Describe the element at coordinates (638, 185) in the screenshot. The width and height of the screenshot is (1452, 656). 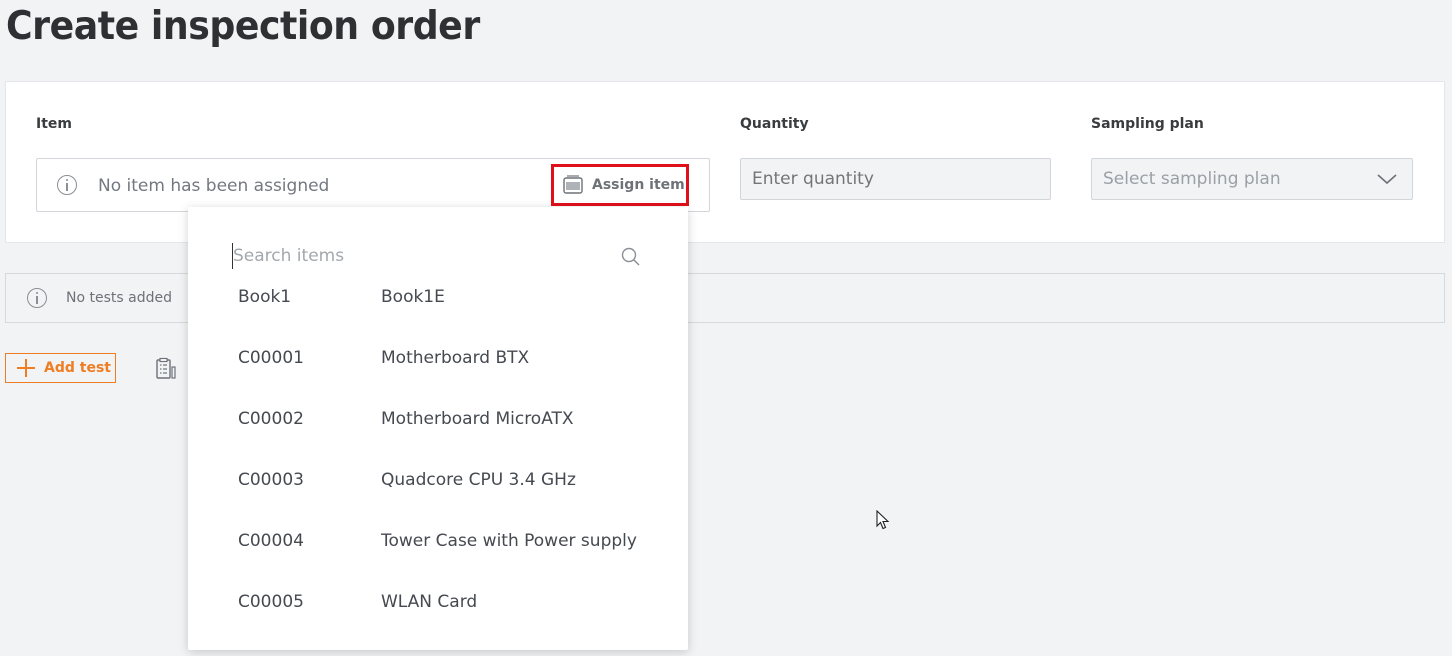
I see `assign-item-label: Assign item` at that location.